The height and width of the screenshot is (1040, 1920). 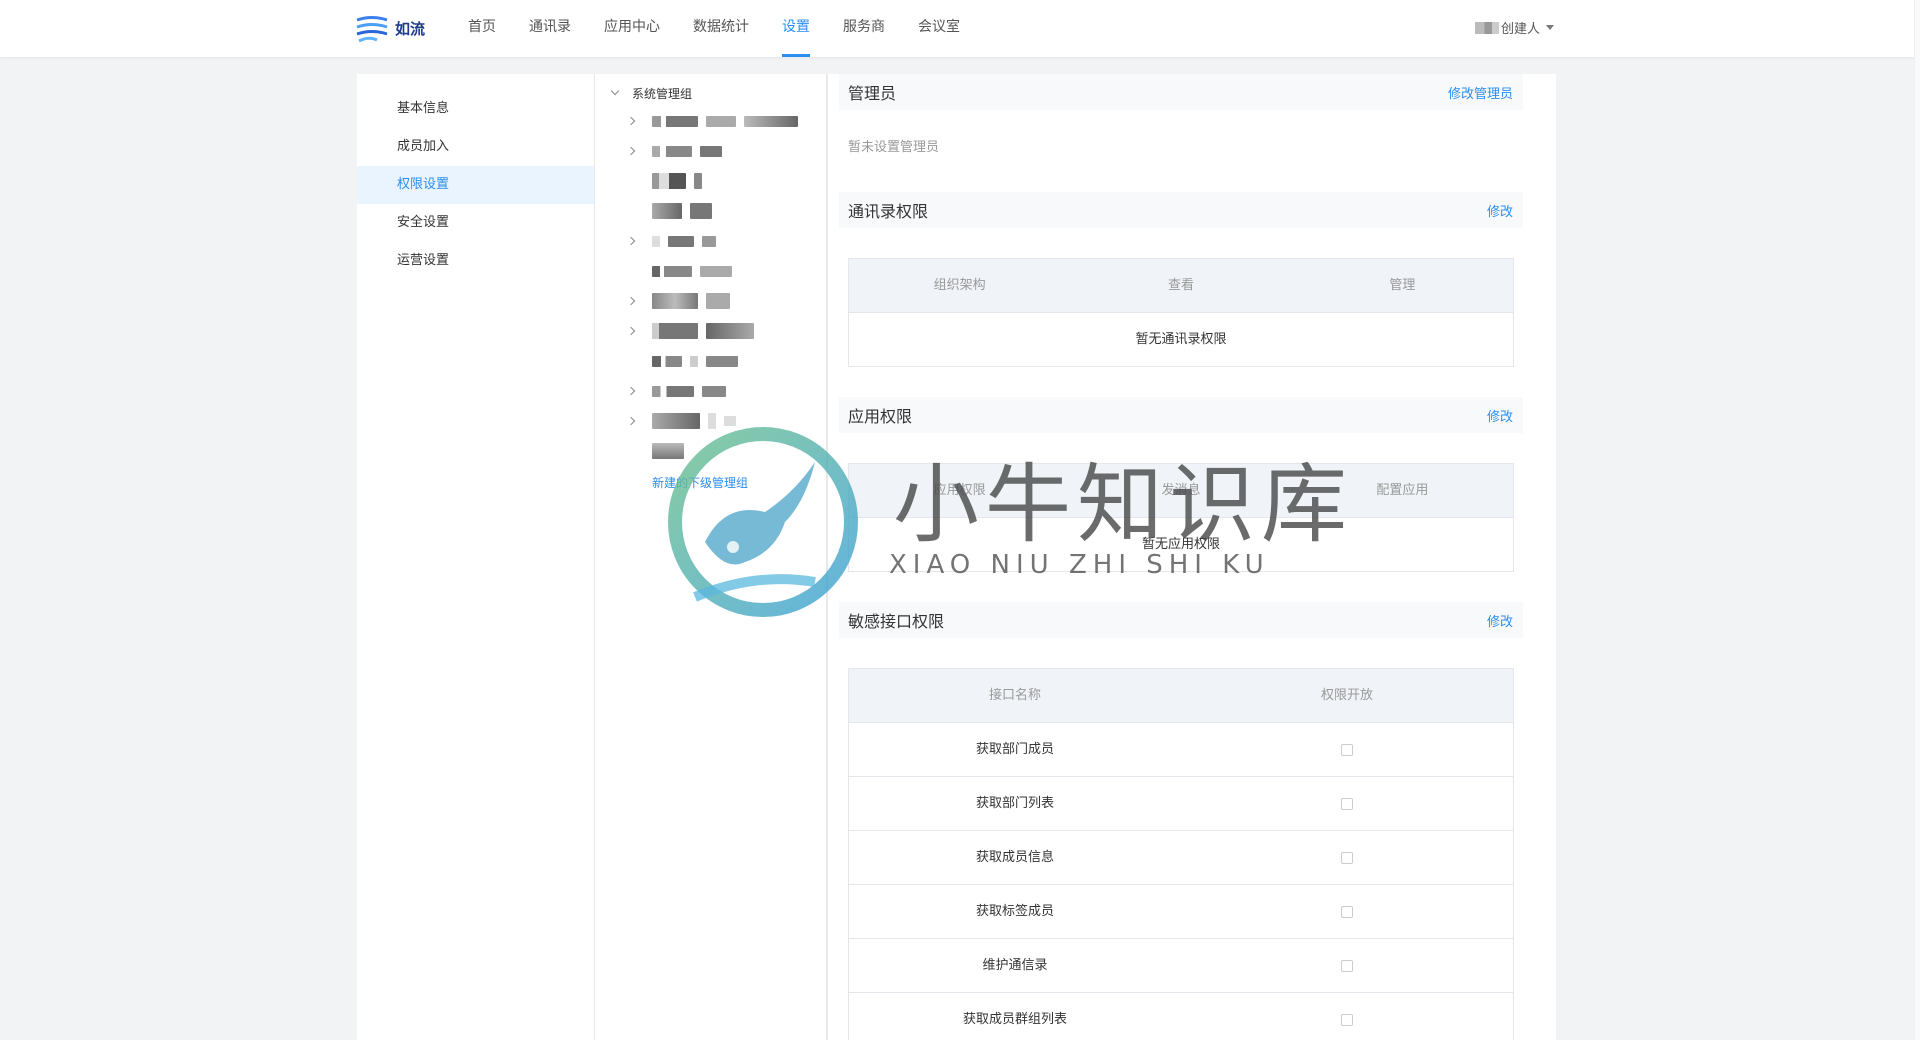 What do you see at coordinates (615, 91) in the screenshot?
I see `chevron-down-icon` at bounding box center [615, 91].